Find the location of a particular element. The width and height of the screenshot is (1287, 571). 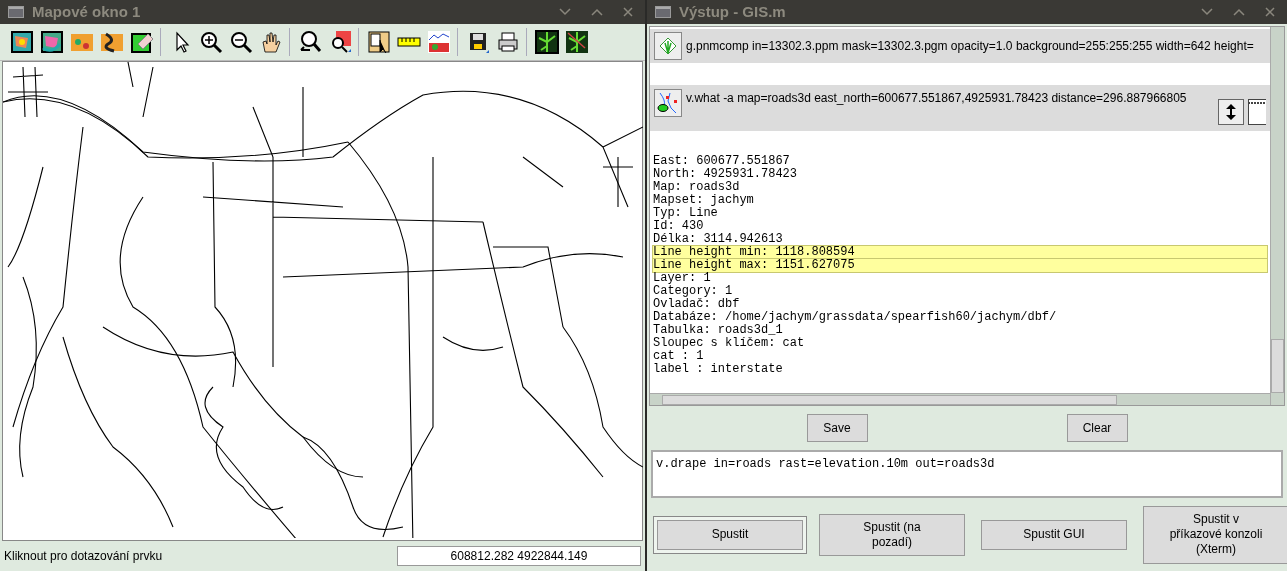

profile-icon is located at coordinates (439, 42).